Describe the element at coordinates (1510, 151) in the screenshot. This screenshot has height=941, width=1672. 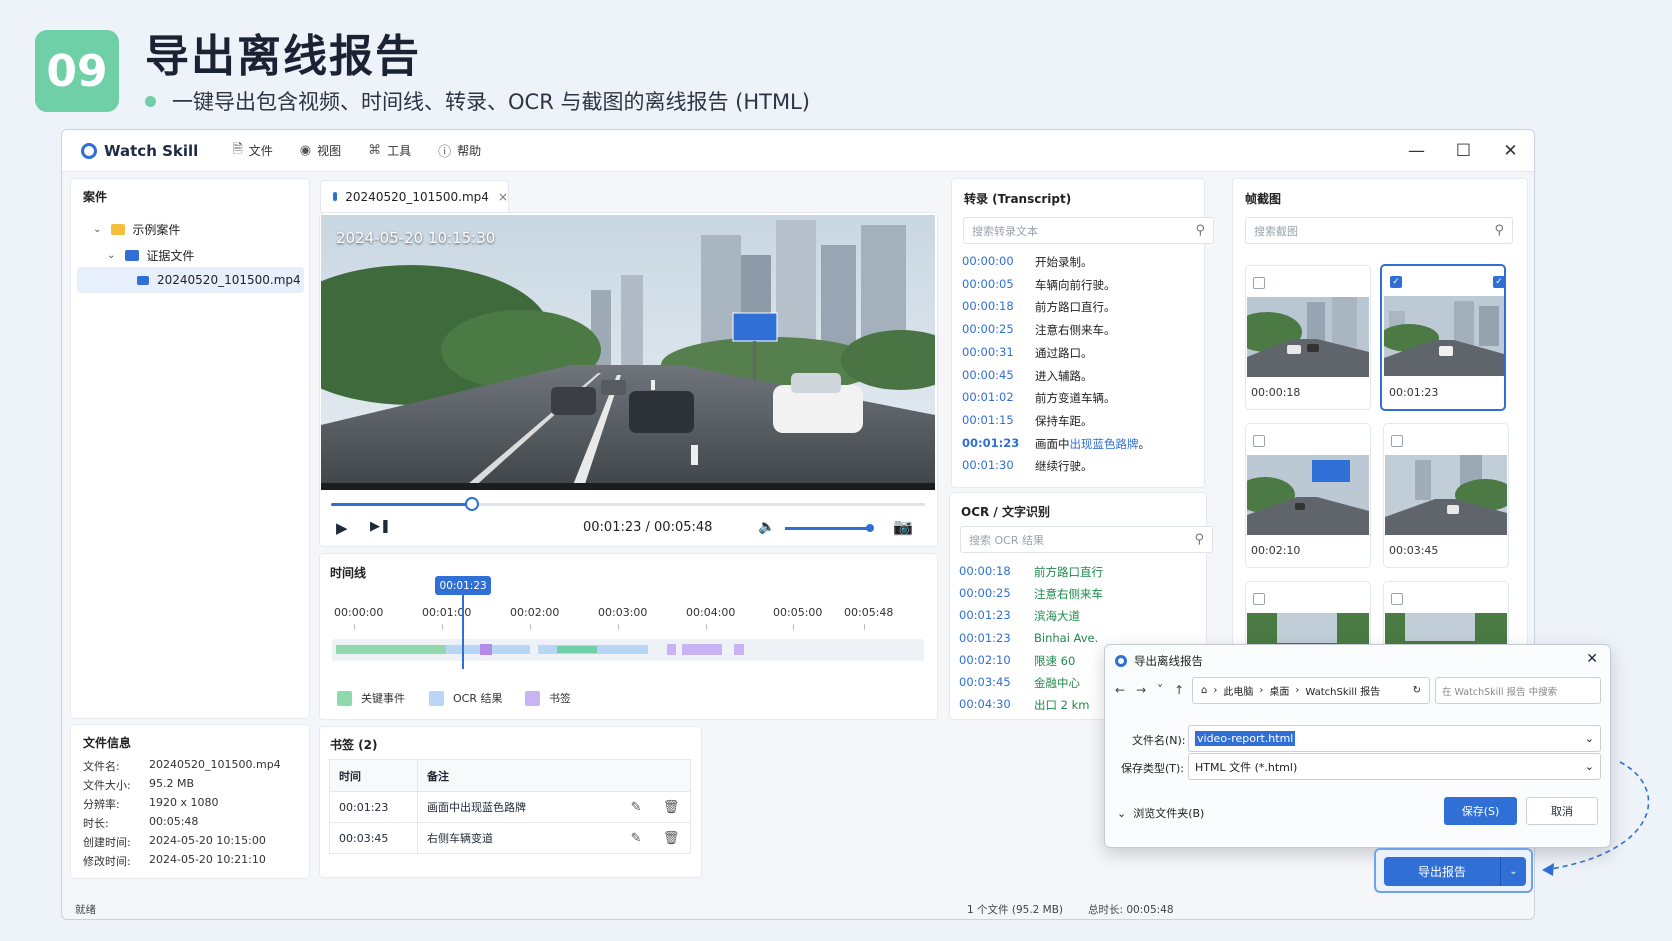
I see `close-icon: ✕` at that location.